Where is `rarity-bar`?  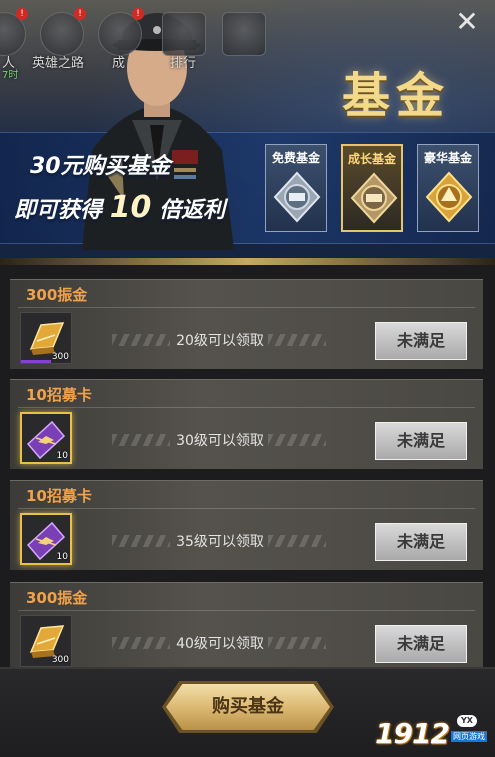 rarity-bar is located at coordinates (36, 361).